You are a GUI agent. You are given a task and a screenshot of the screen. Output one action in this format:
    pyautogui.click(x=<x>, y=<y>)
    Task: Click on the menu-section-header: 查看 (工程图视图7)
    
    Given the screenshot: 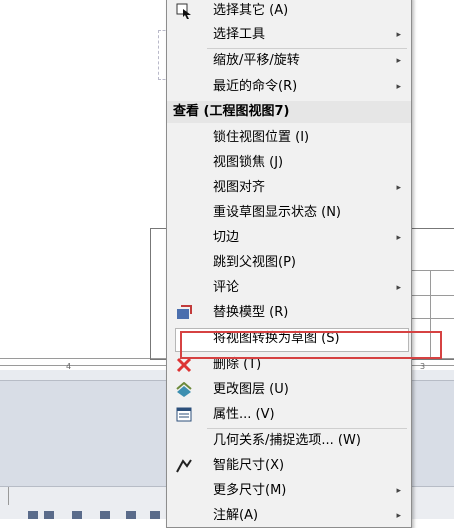 What is the action you would take?
    pyautogui.click(x=289, y=112)
    